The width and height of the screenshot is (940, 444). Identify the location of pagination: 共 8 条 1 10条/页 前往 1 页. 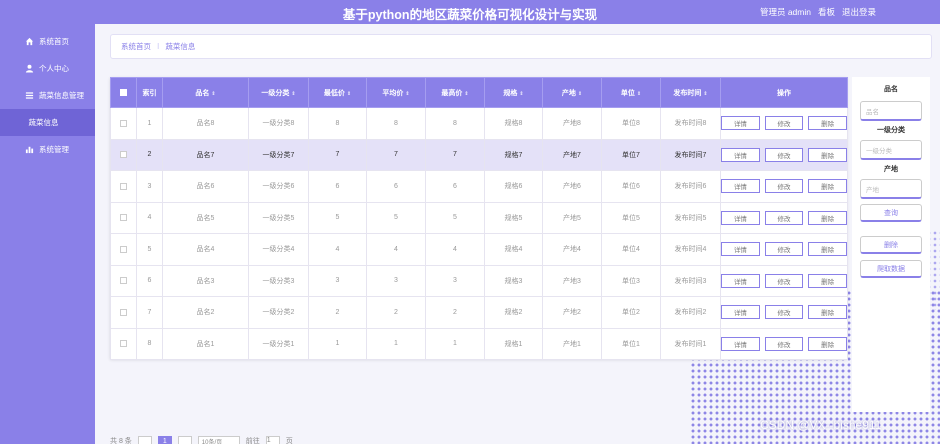
(201, 440).